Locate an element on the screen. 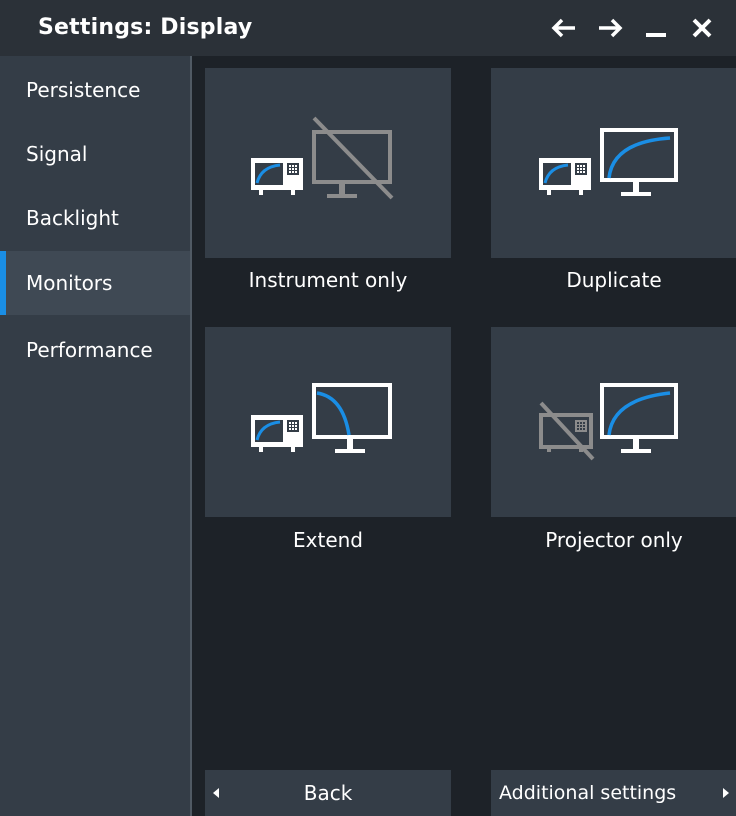 The image size is (736, 816). minimize-button is located at coordinates (656, 28).